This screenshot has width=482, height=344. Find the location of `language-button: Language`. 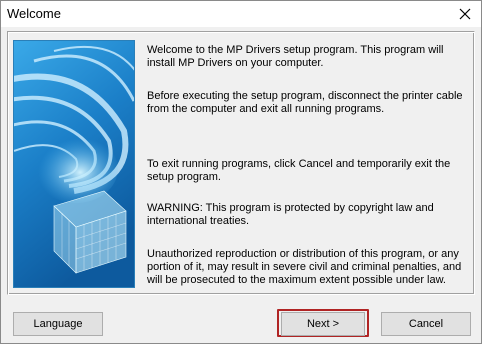

language-button: Language is located at coordinates (58, 324).